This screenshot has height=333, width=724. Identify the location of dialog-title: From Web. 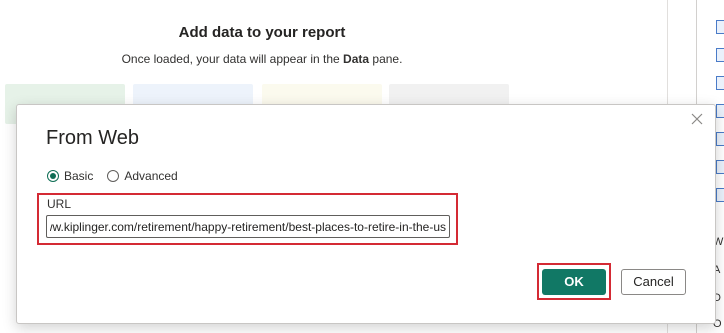
(92, 138).